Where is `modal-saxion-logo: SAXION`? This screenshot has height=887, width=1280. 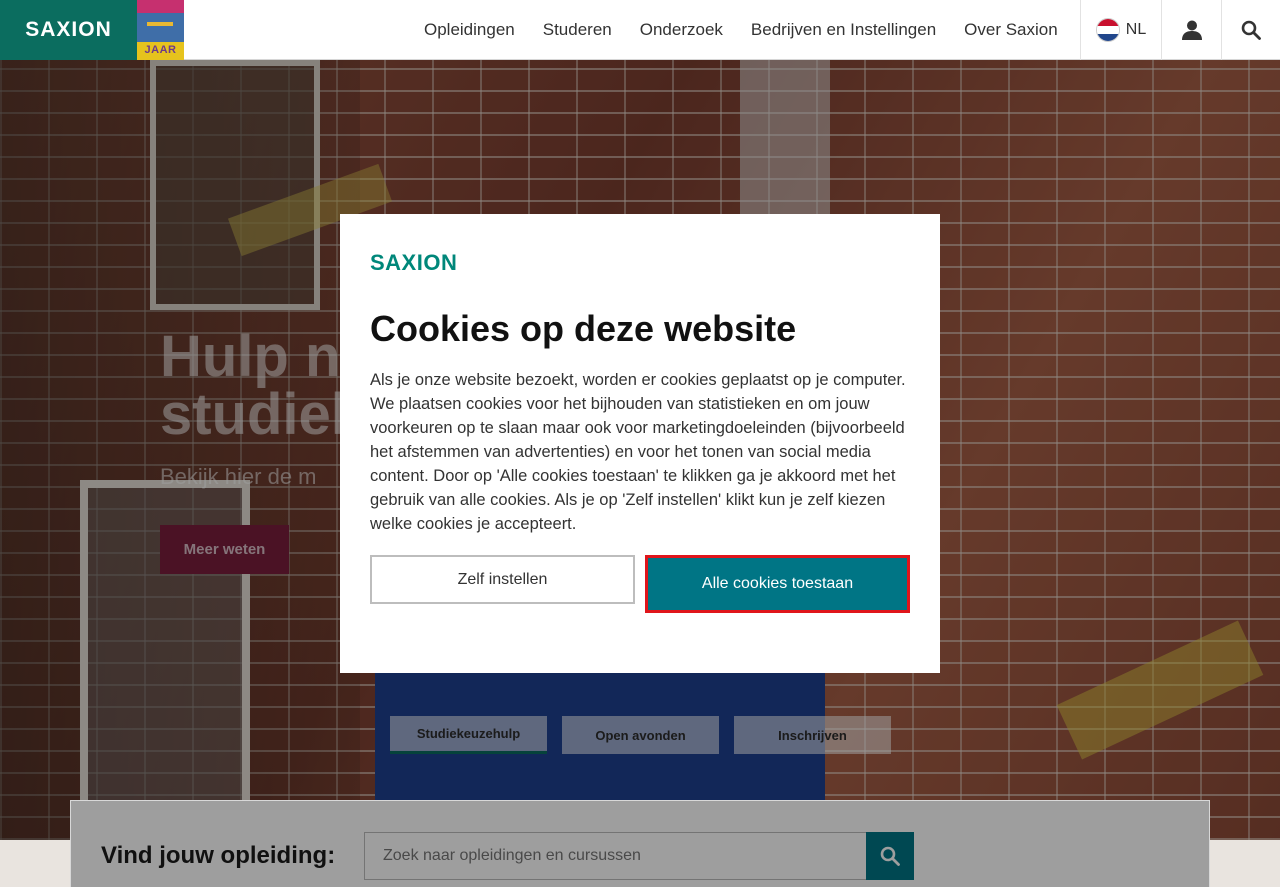 modal-saxion-logo: SAXION is located at coordinates (413, 263).